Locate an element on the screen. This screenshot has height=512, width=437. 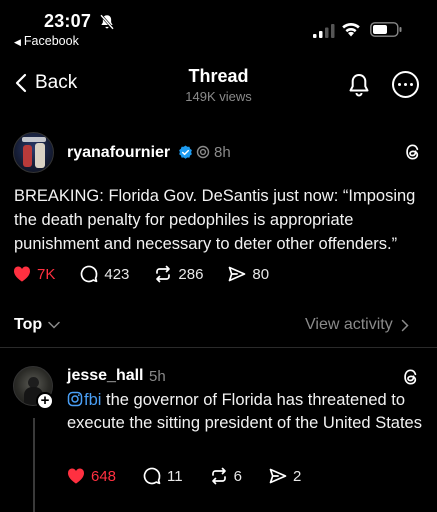
comment-button: 11 is located at coordinates (162, 476).